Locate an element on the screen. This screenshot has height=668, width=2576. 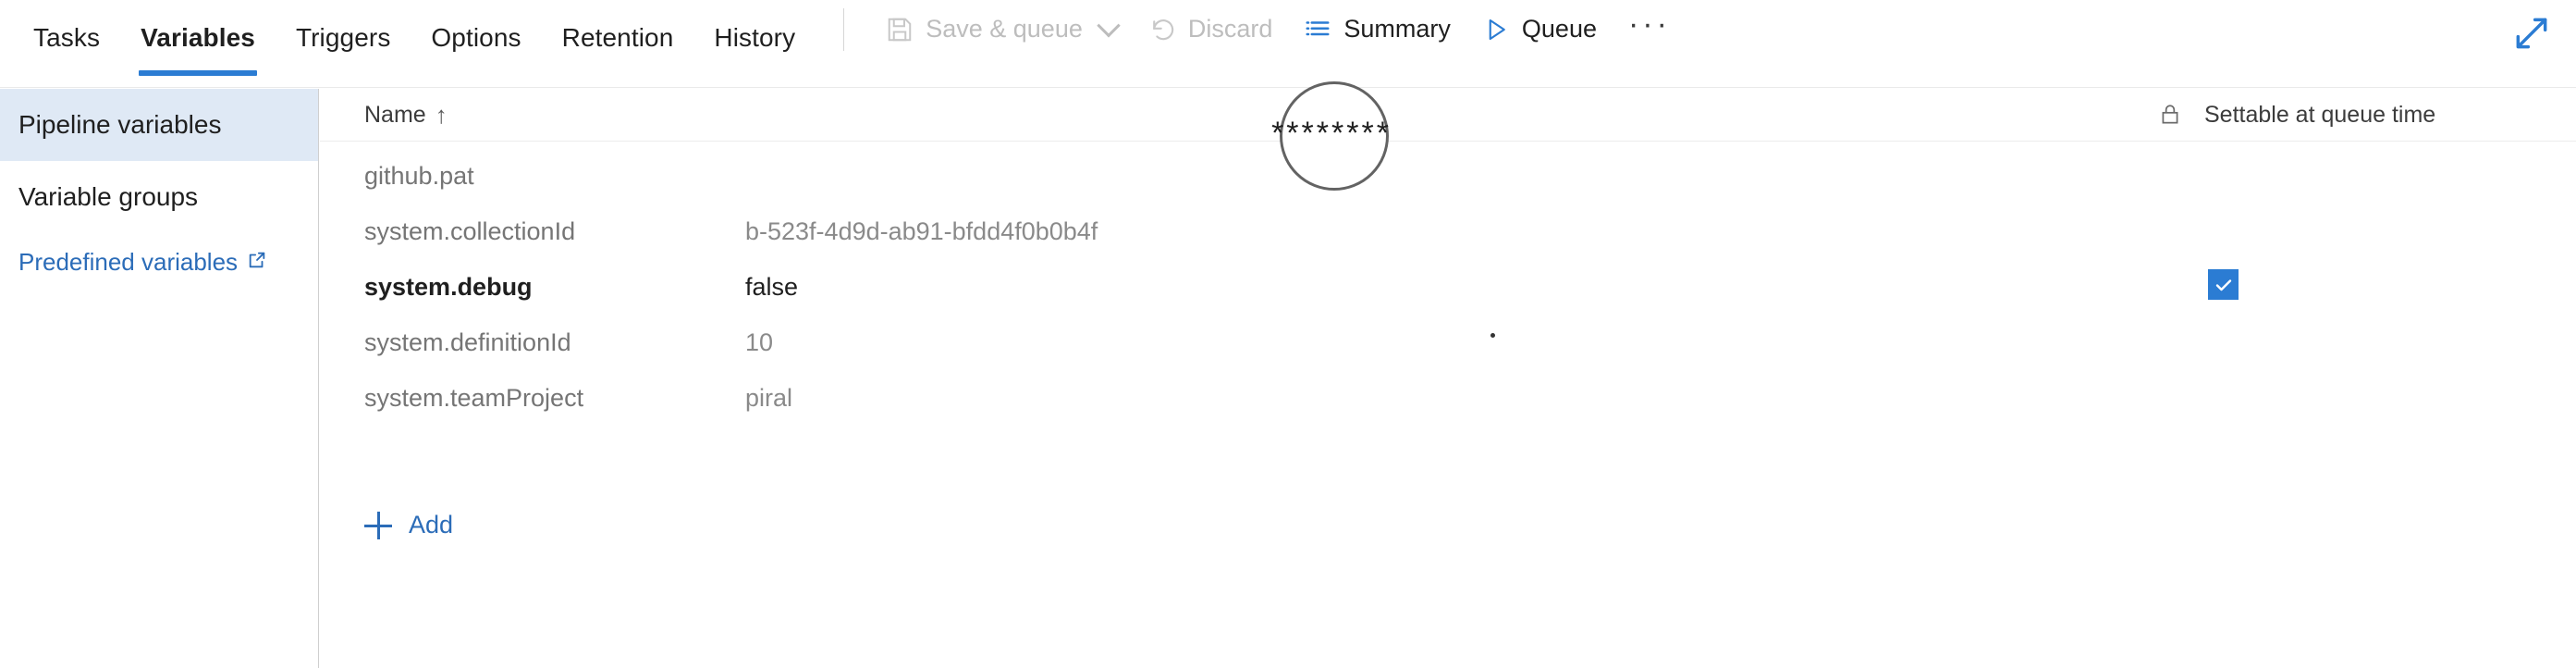
table-row: system.debug false is located at coordinates (1448, 289).